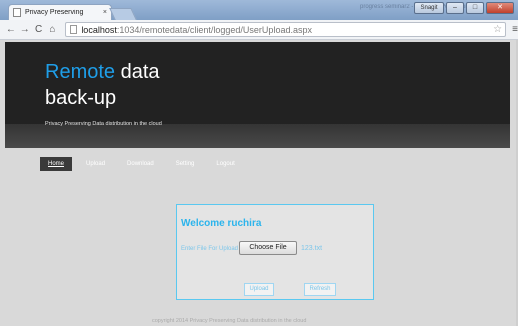 The width and height of the screenshot is (518, 326). I want to click on close-window-button: ✕, so click(500, 8).